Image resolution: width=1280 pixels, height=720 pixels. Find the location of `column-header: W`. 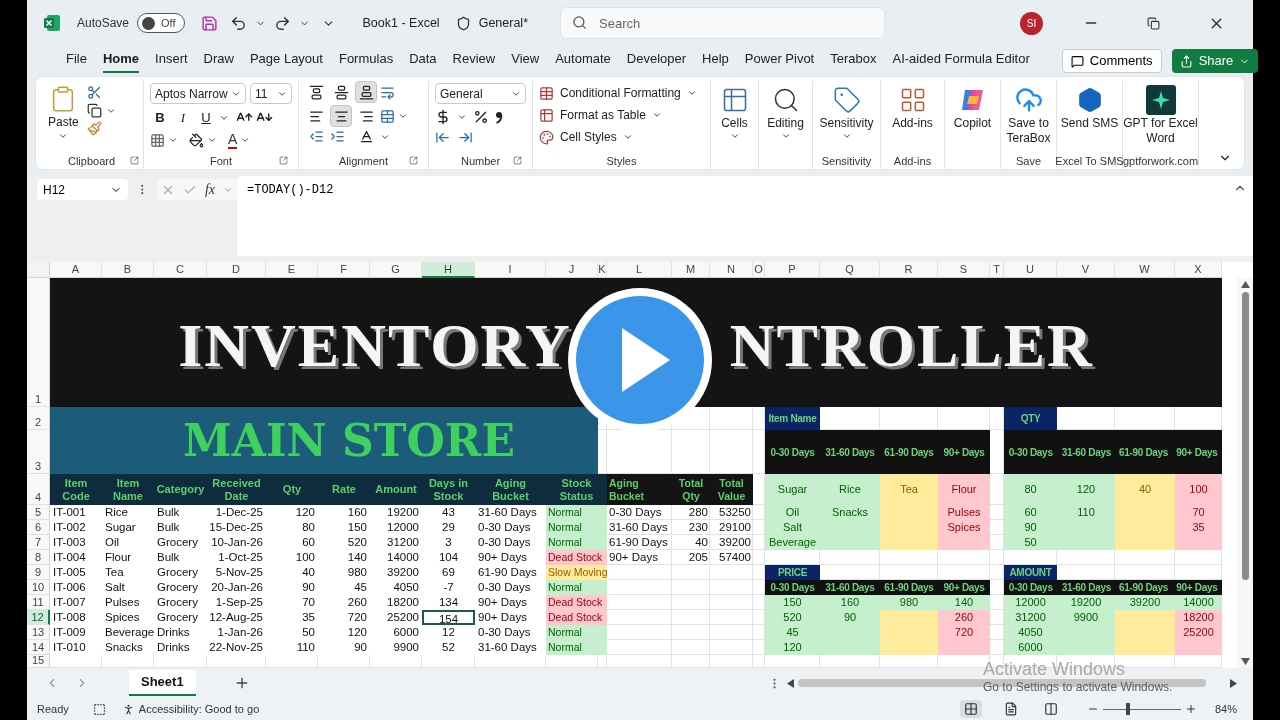

column-header: W is located at coordinates (1145, 270).